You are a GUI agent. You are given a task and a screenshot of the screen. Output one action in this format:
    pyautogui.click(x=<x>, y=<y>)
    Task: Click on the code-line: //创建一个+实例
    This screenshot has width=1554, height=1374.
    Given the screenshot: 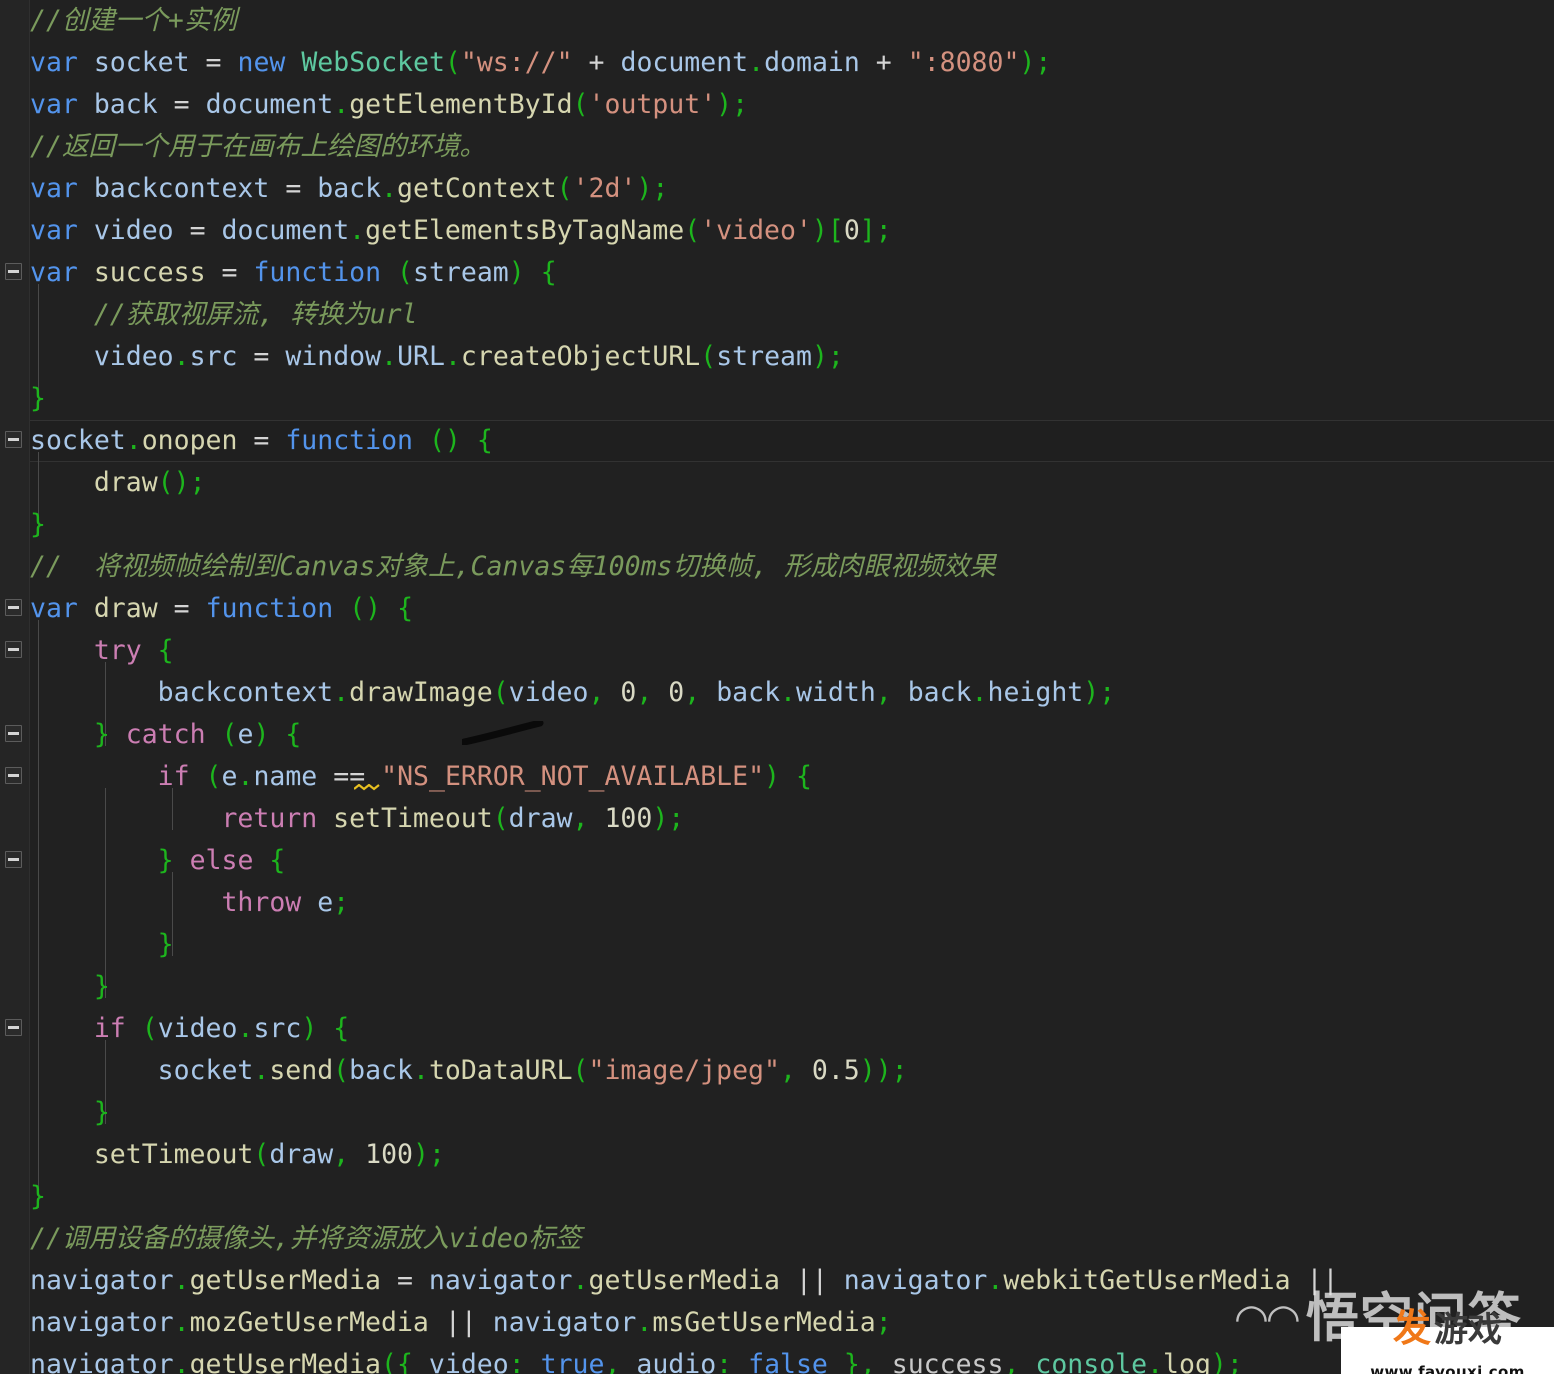 What is the action you would take?
    pyautogui.click(x=133, y=21)
    